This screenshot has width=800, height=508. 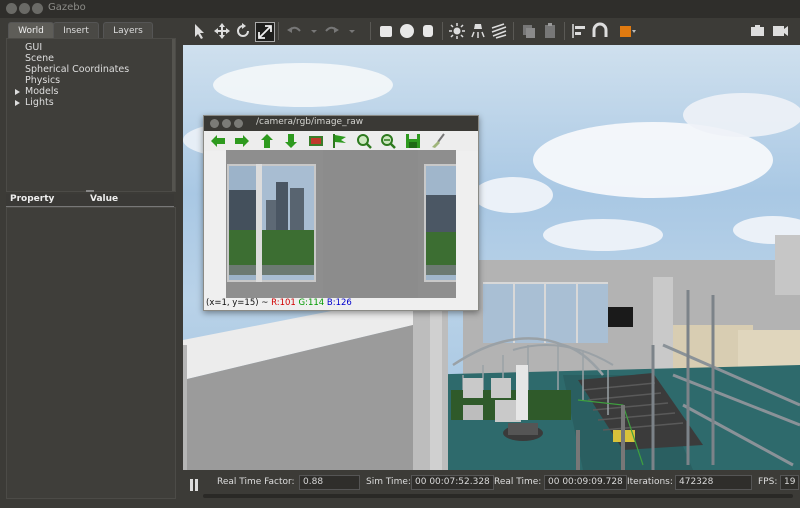 I want to click on rotate-icon, so click(x=243, y=31).